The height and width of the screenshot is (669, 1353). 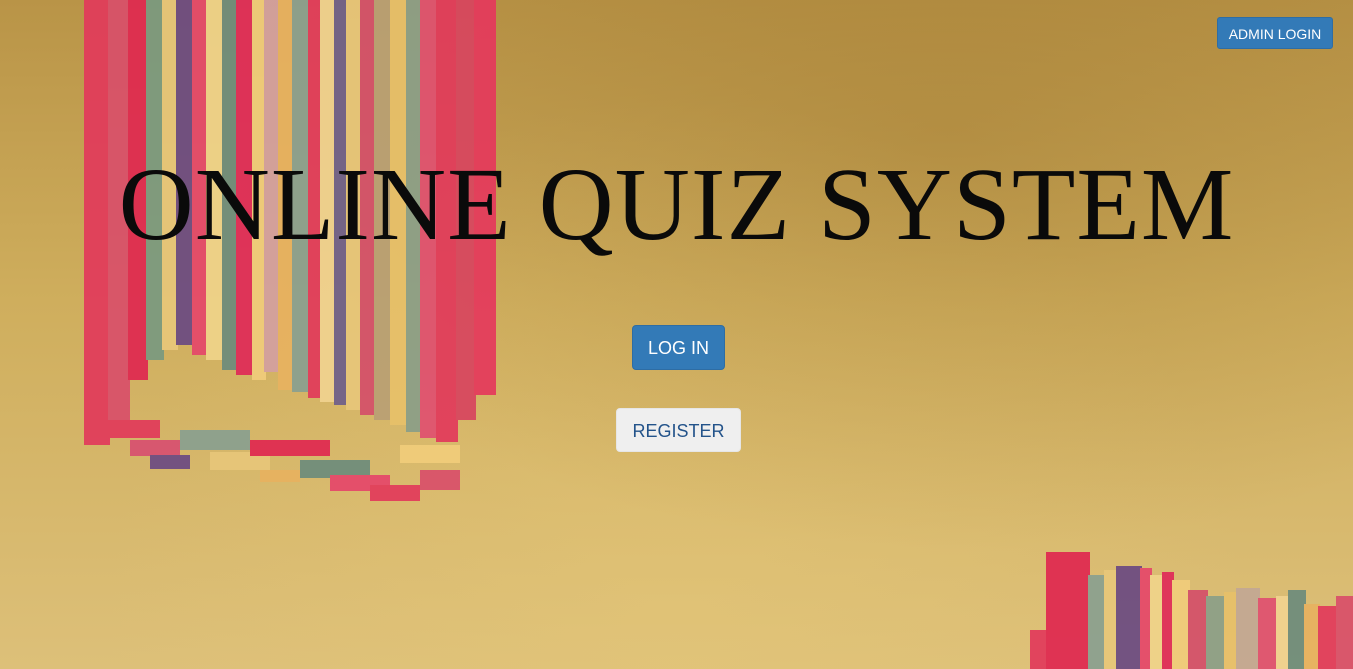 I want to click on admin-login-button: ADMIN LOGIN, so click(x=1275, y=33).